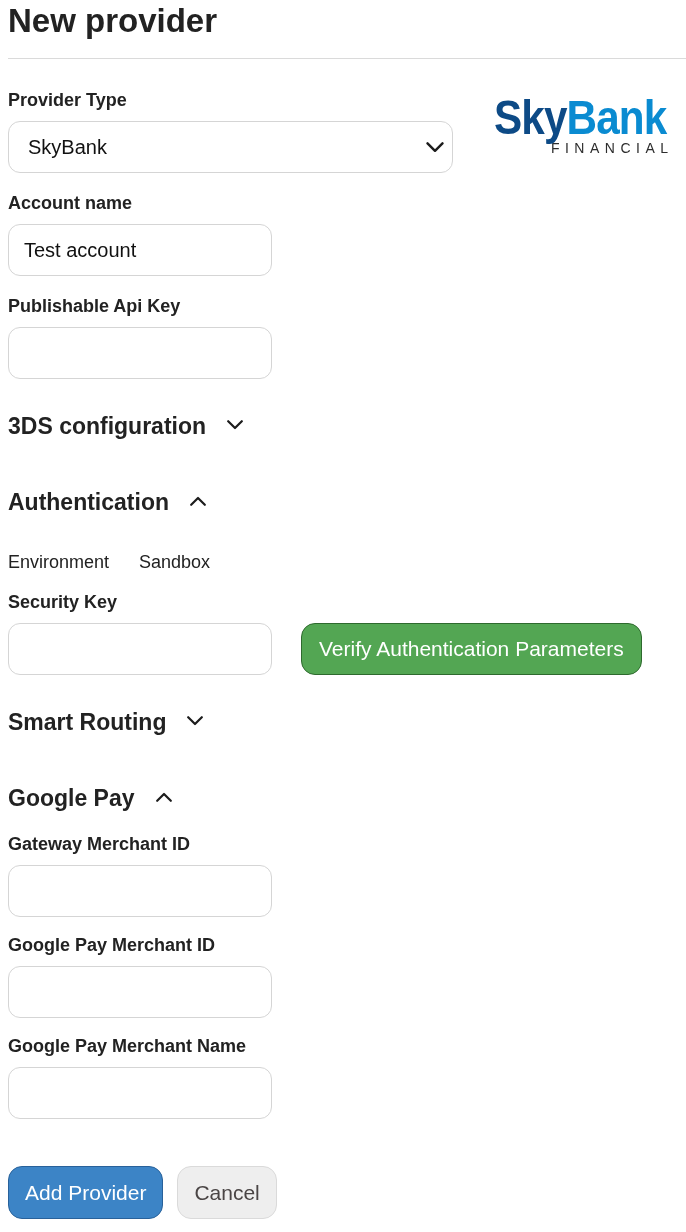 This screenshot has height=1232, width=686. Describe the element at coordinates (227, 1192) in the screenshot. I see `secondary-button: Cancel` at that location.